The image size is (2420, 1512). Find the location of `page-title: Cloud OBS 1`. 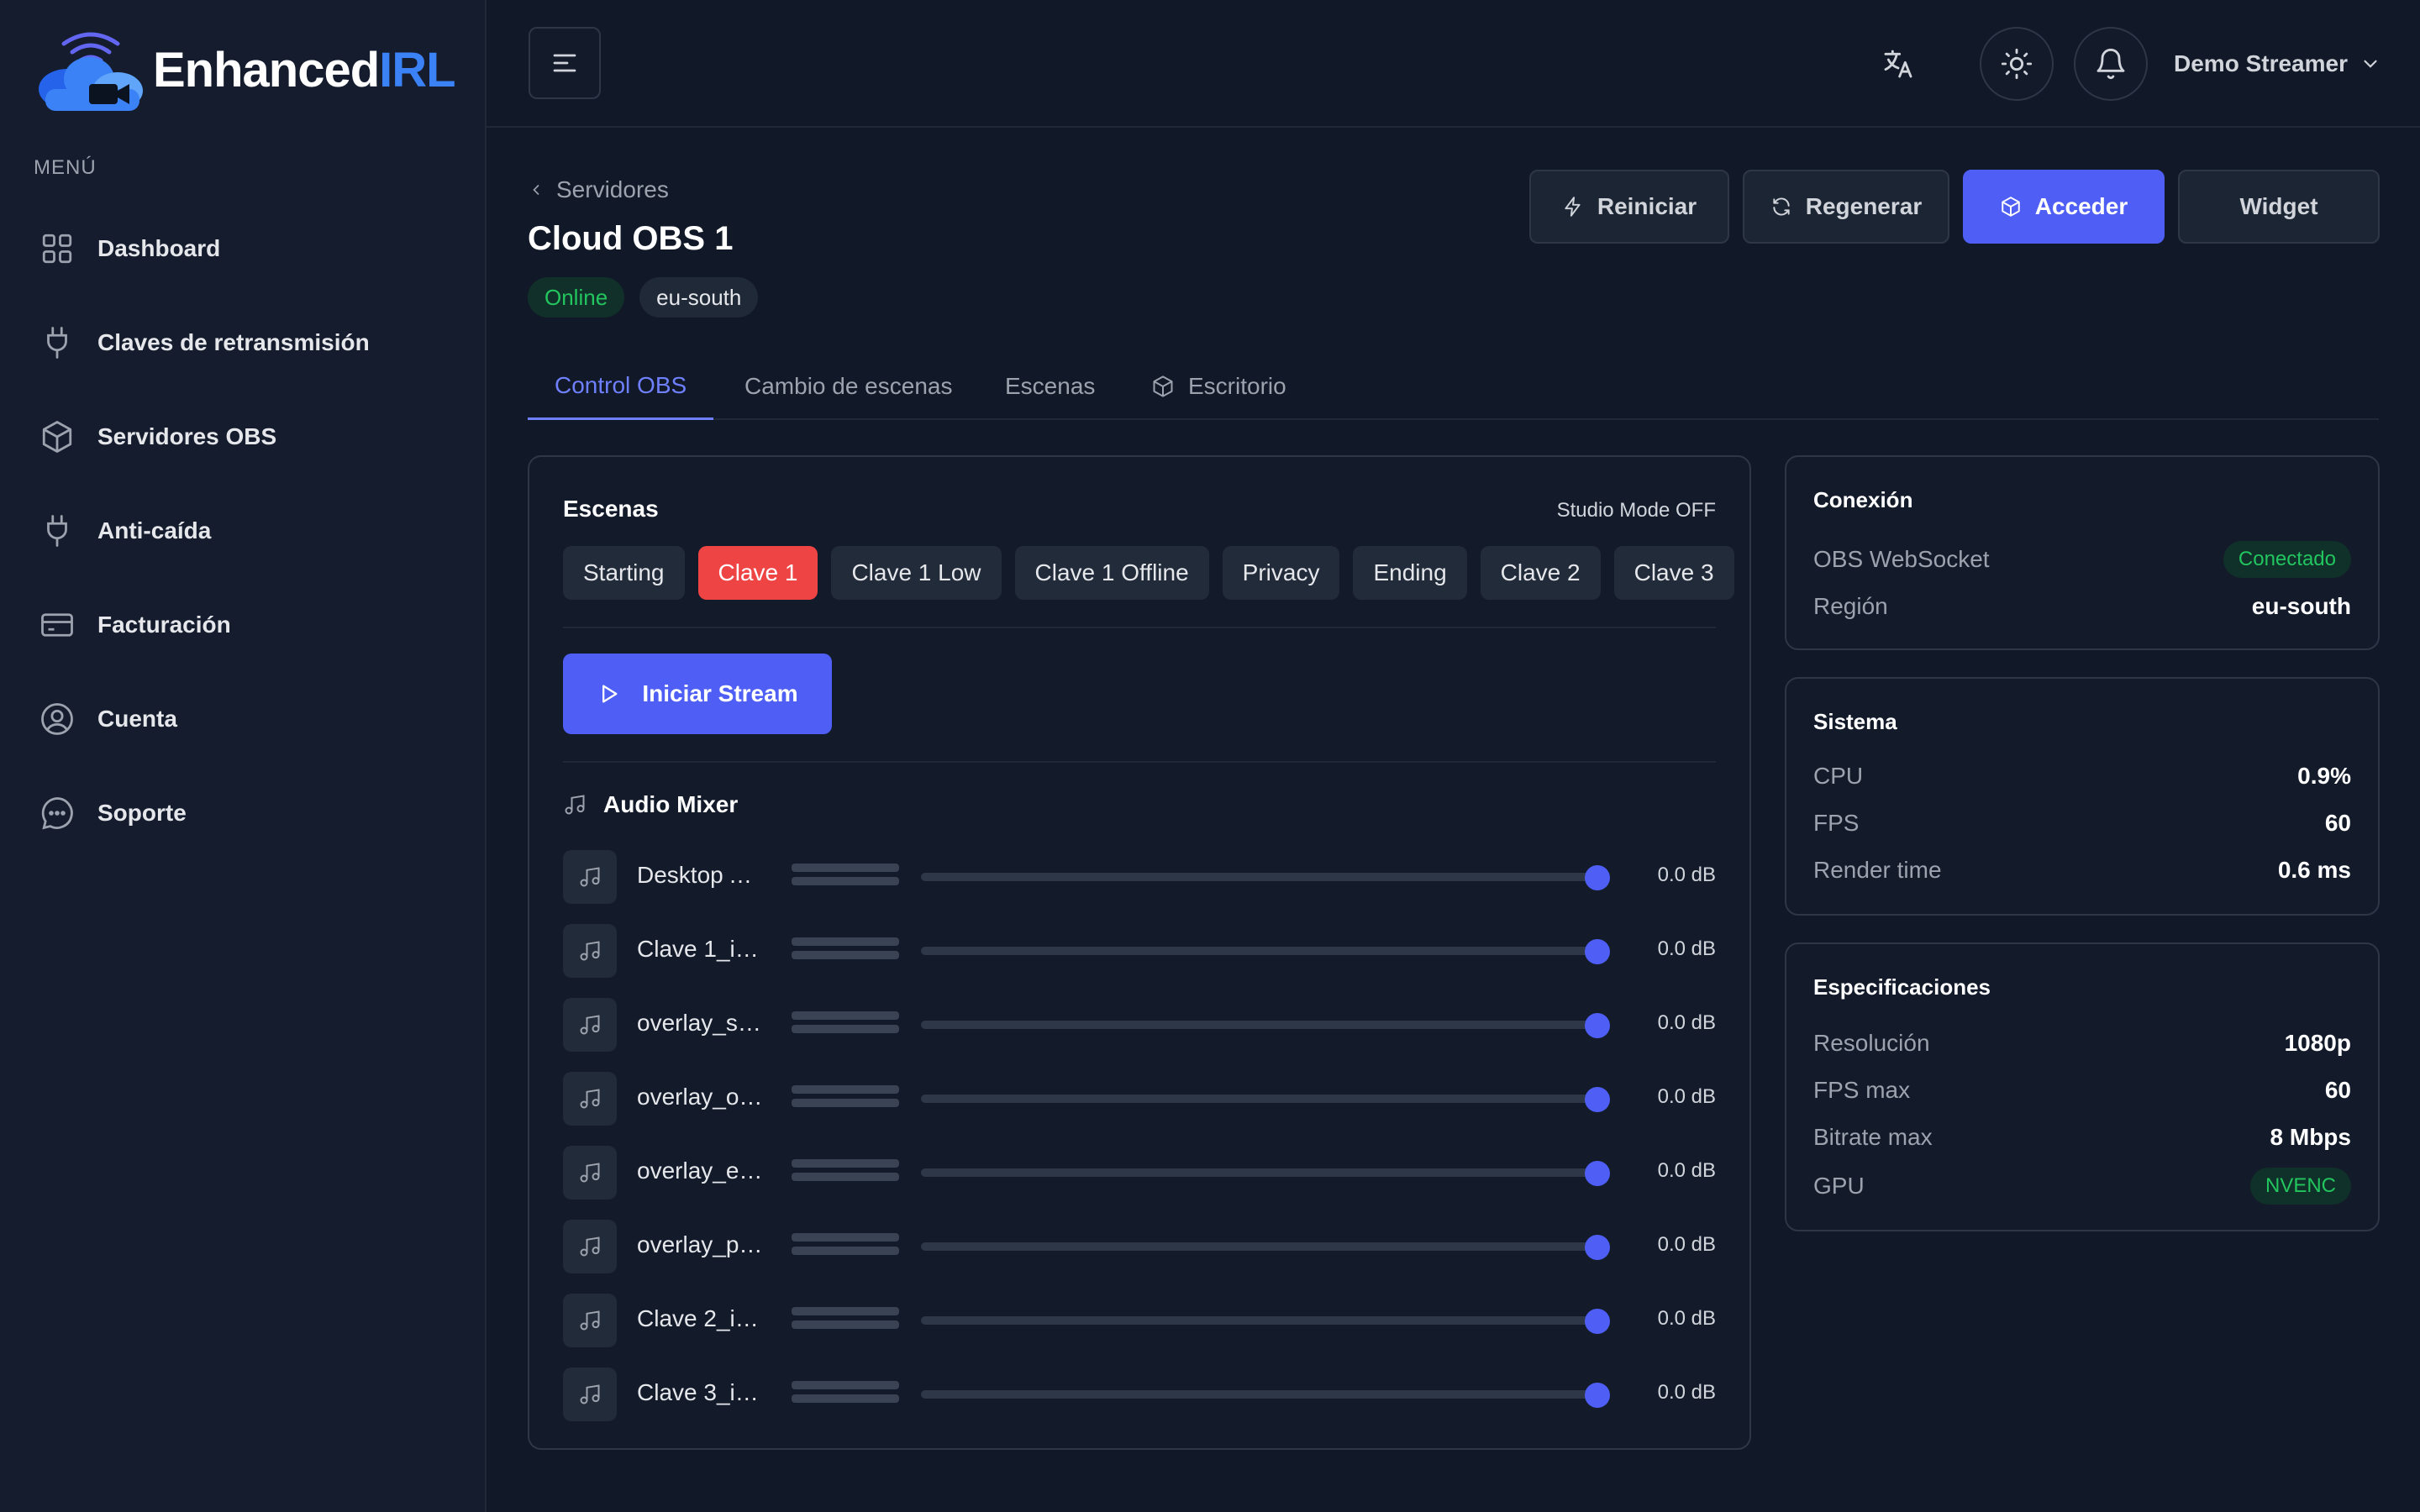

page-title: Cloud OBS 1 is located at coordinates (631, 238).